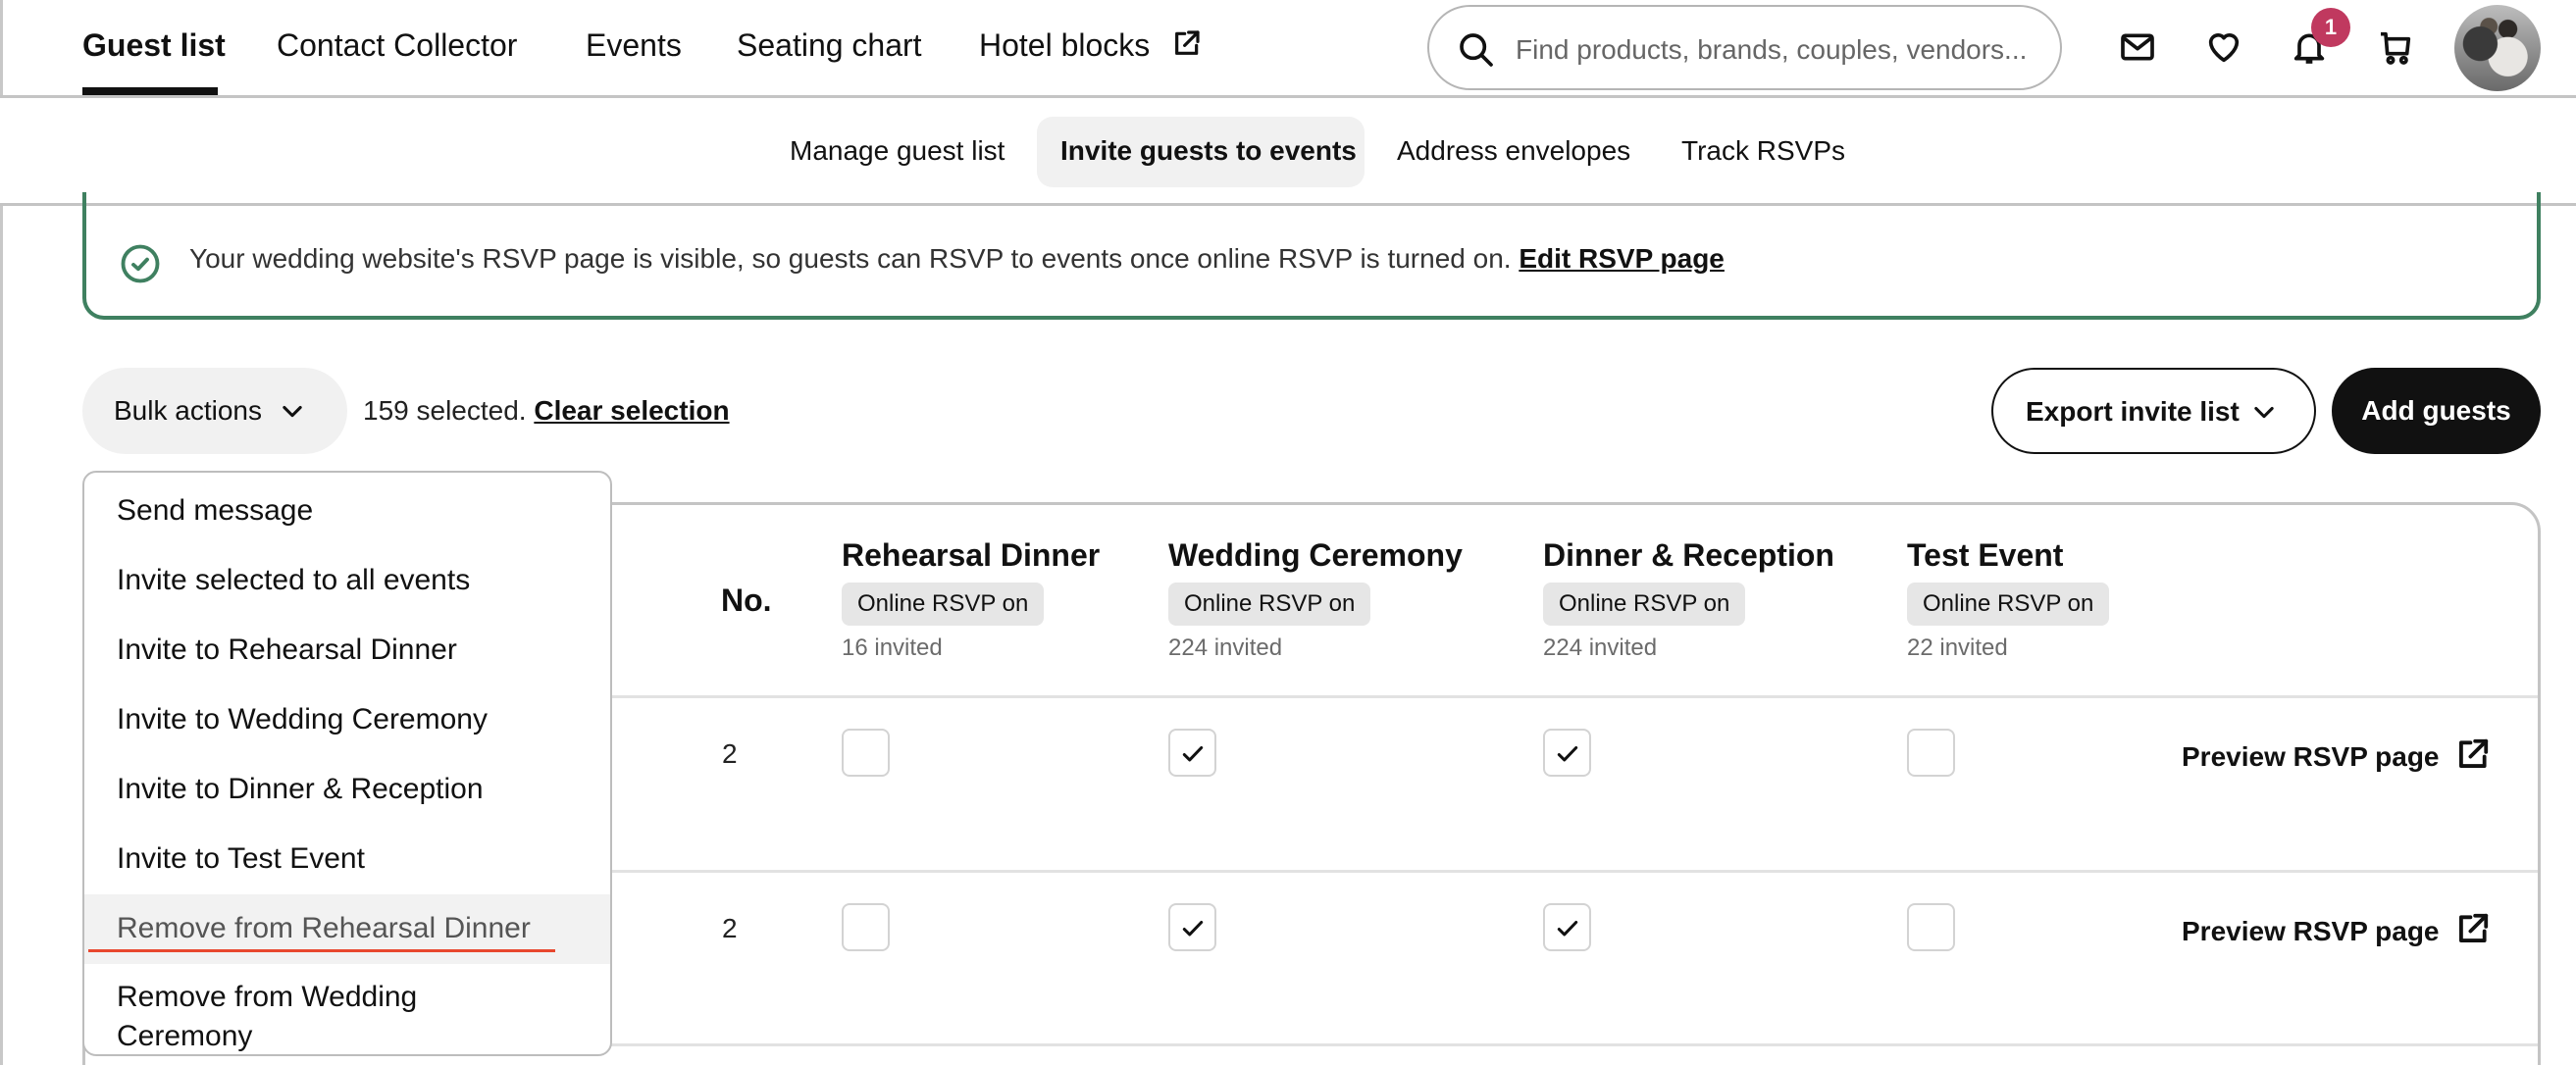 This screenshot has height=1065, width=2576. I want to click on heart-icon, so click(2223, 47).